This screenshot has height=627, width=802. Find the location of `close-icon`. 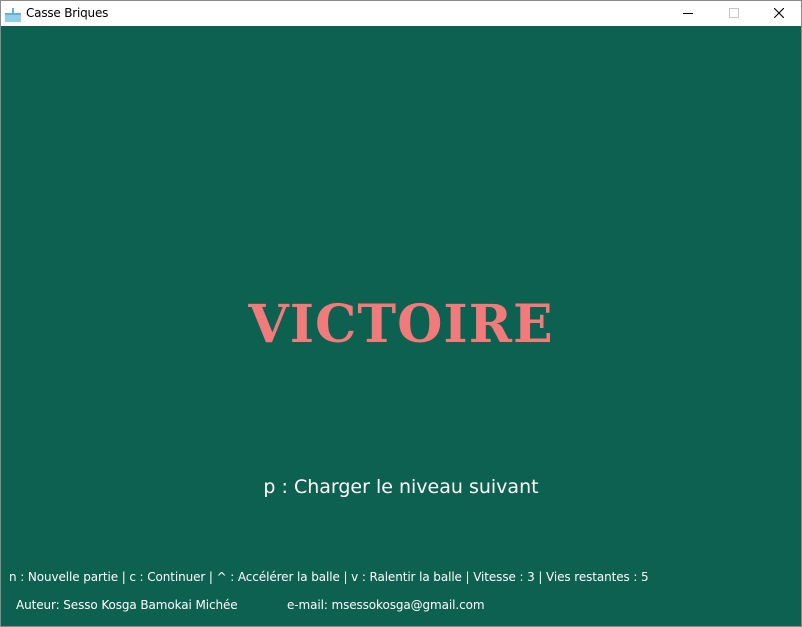

close-icon is located at coordinates (779, 13).